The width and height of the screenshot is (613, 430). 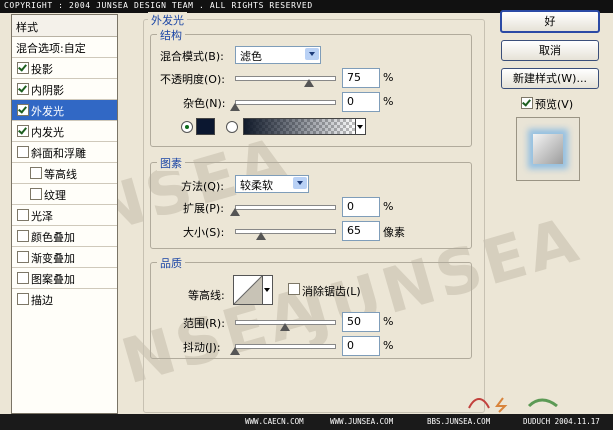 I want to click on style-item-label: 图案叠加, so click(x=53, y=279).